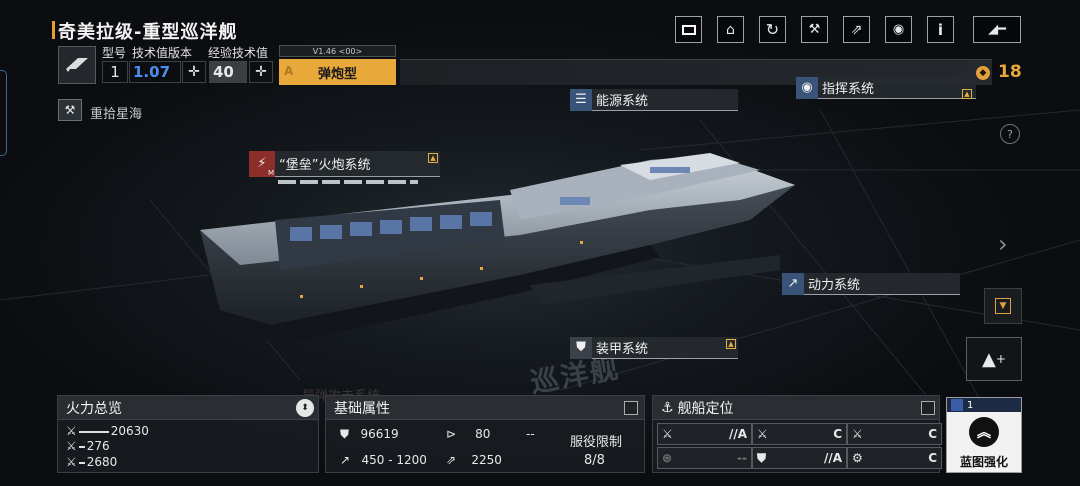 This screenshot has height=486, width=1080. Describe the element at coordinates (188, 434) in the screenshot. I see `firepower-panel: 火力总览 ⬍ ⚔ 20630 ⚔ 276 ⚔ 2680` at that location.